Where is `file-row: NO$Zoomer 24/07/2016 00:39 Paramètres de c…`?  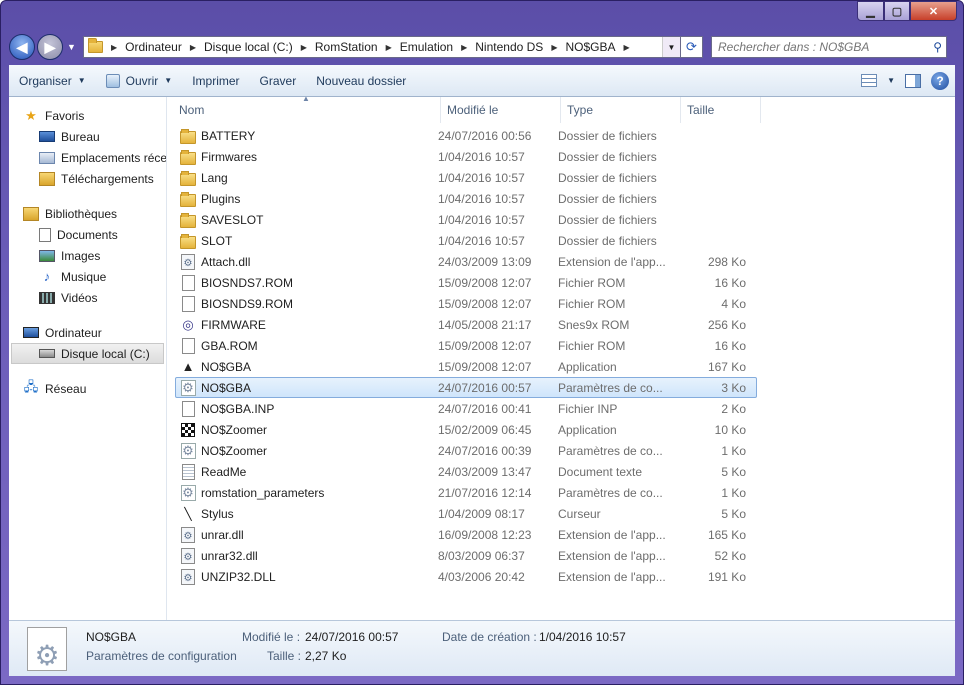 file-row: NO$Zoomer 24/07/2016 00:39 Paramètres de c… is located at coordinates (466, 450).